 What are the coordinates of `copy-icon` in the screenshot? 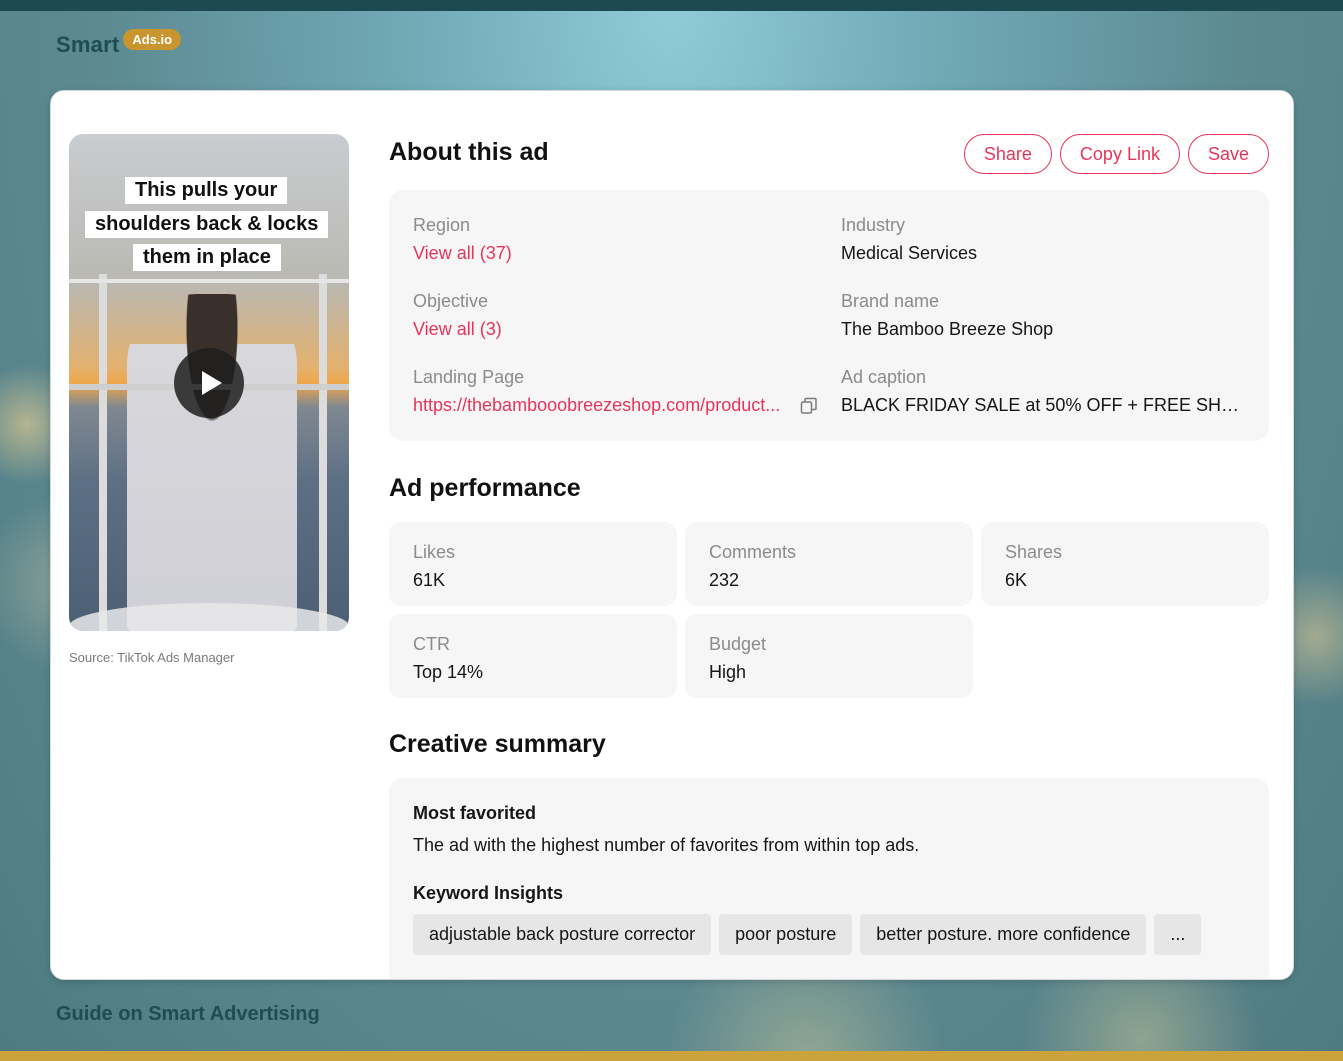 It's located at (809, 406).